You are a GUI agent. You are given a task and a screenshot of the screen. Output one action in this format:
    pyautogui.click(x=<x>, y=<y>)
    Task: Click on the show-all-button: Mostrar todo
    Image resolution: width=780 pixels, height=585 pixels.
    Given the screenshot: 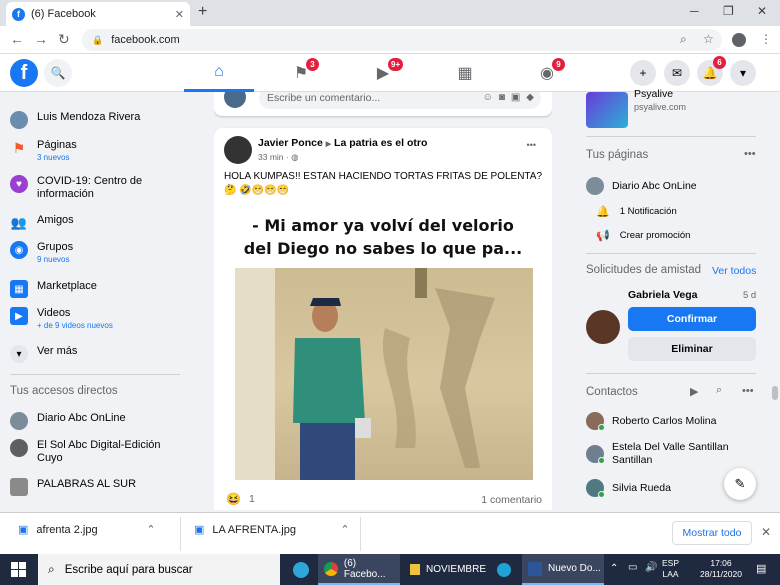 What is the action you would take?
    pyautogui.click(x=712, y=533)
    